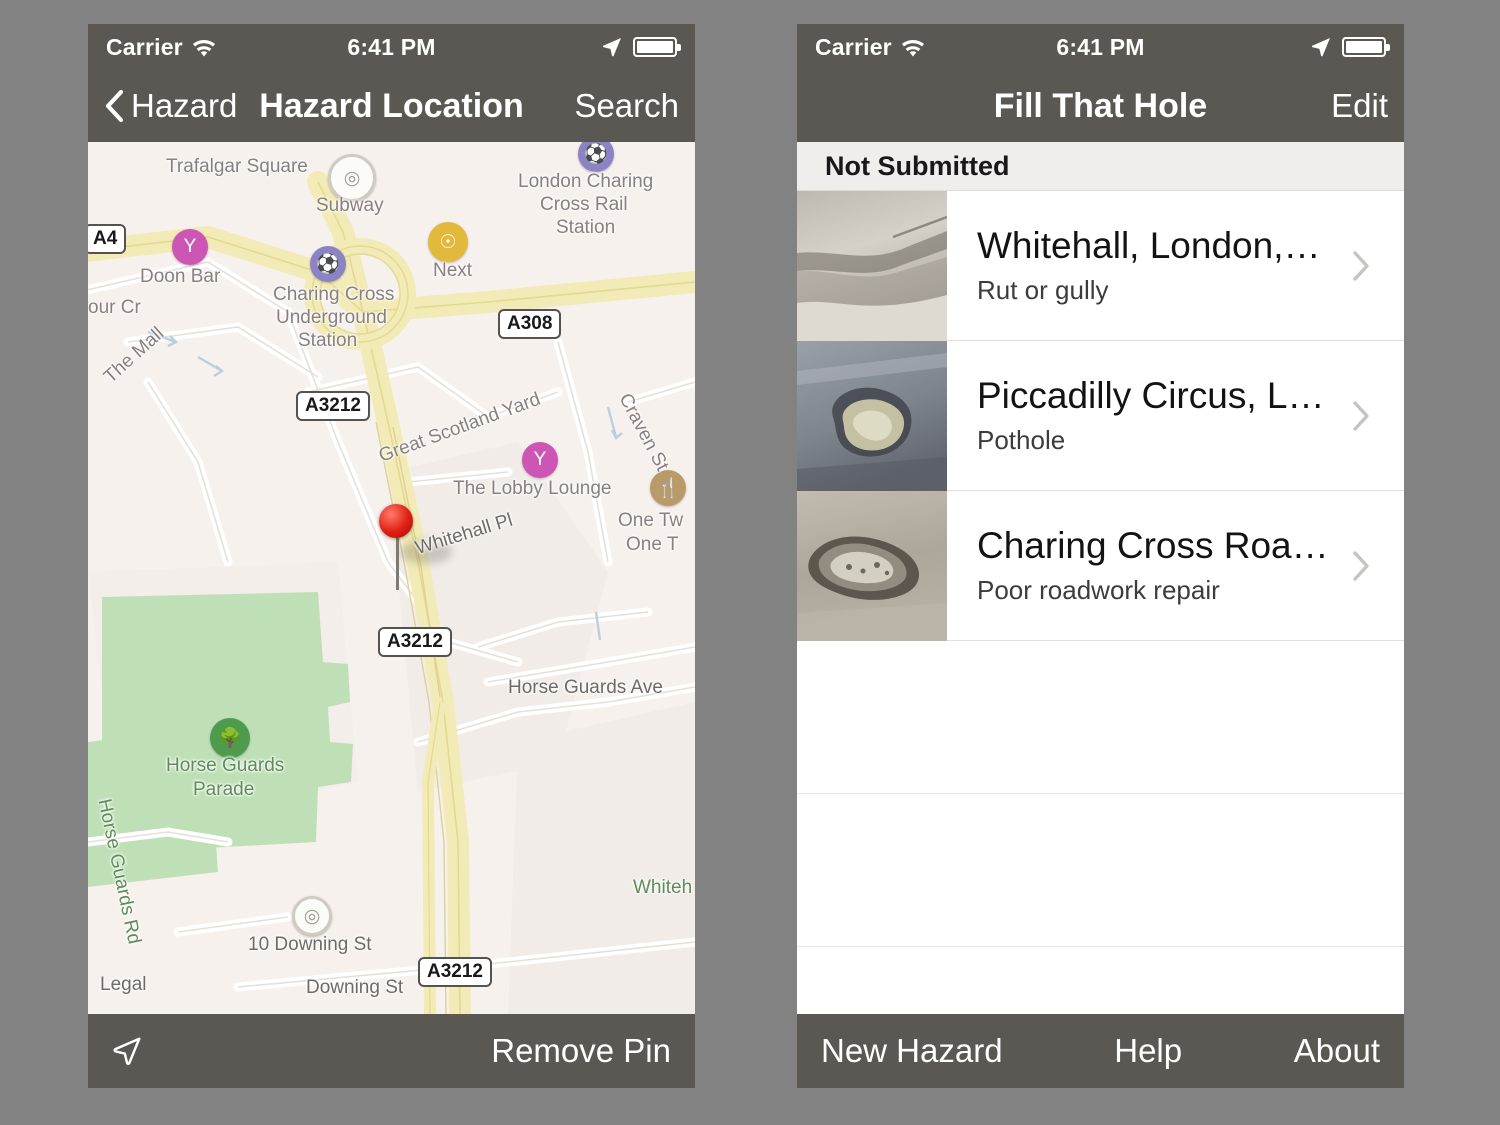 Image resolution: width=1500 pixels, height=1125 pixels. I want to click on page-title: Fill That Hole, so click(1100, 105).